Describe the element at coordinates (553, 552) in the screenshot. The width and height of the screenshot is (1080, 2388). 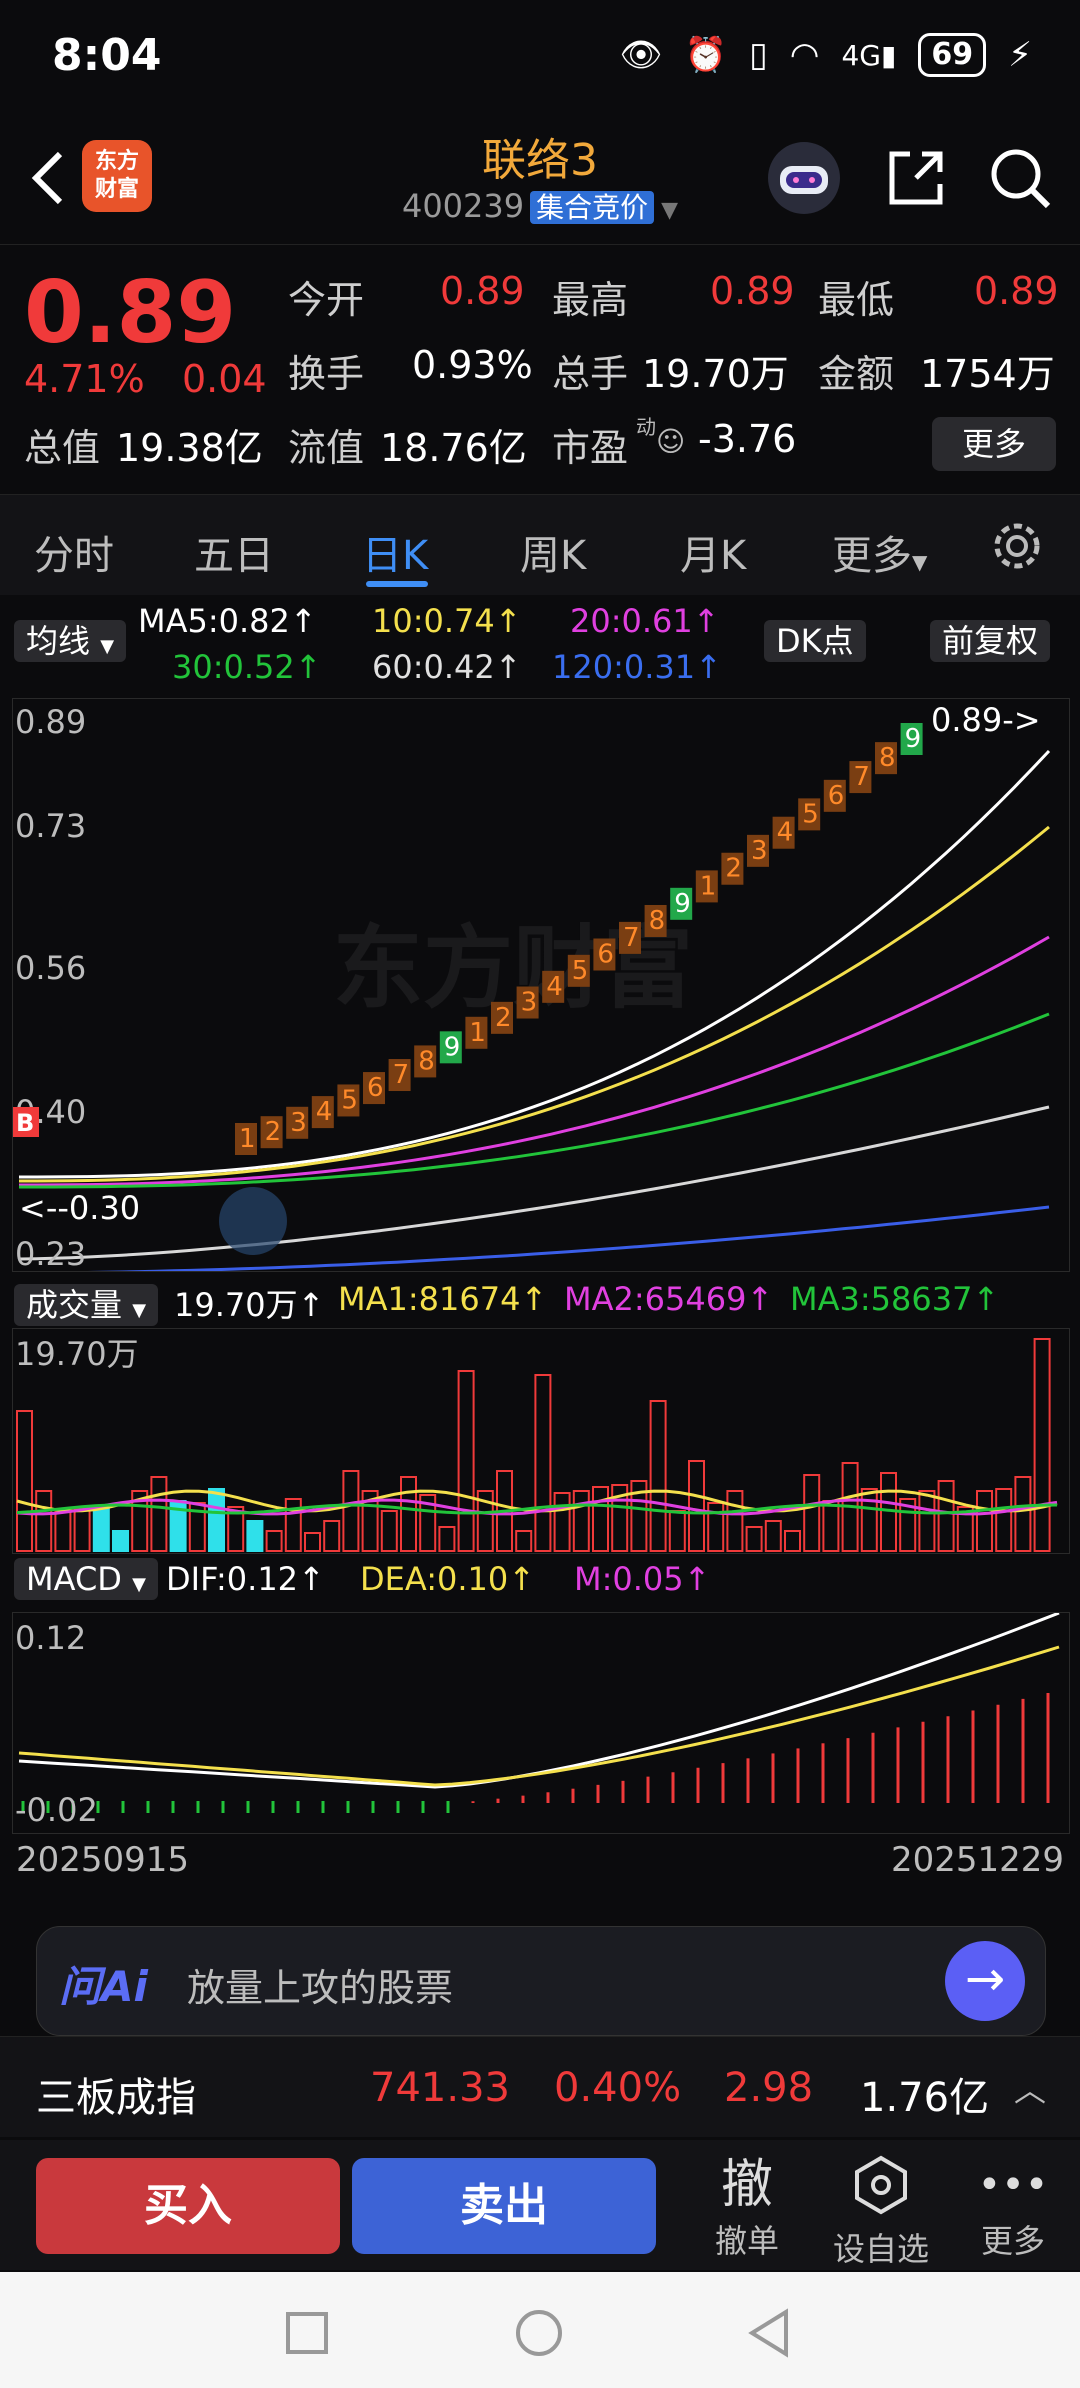
I see `tab-weekly-k: 周K` at that location.